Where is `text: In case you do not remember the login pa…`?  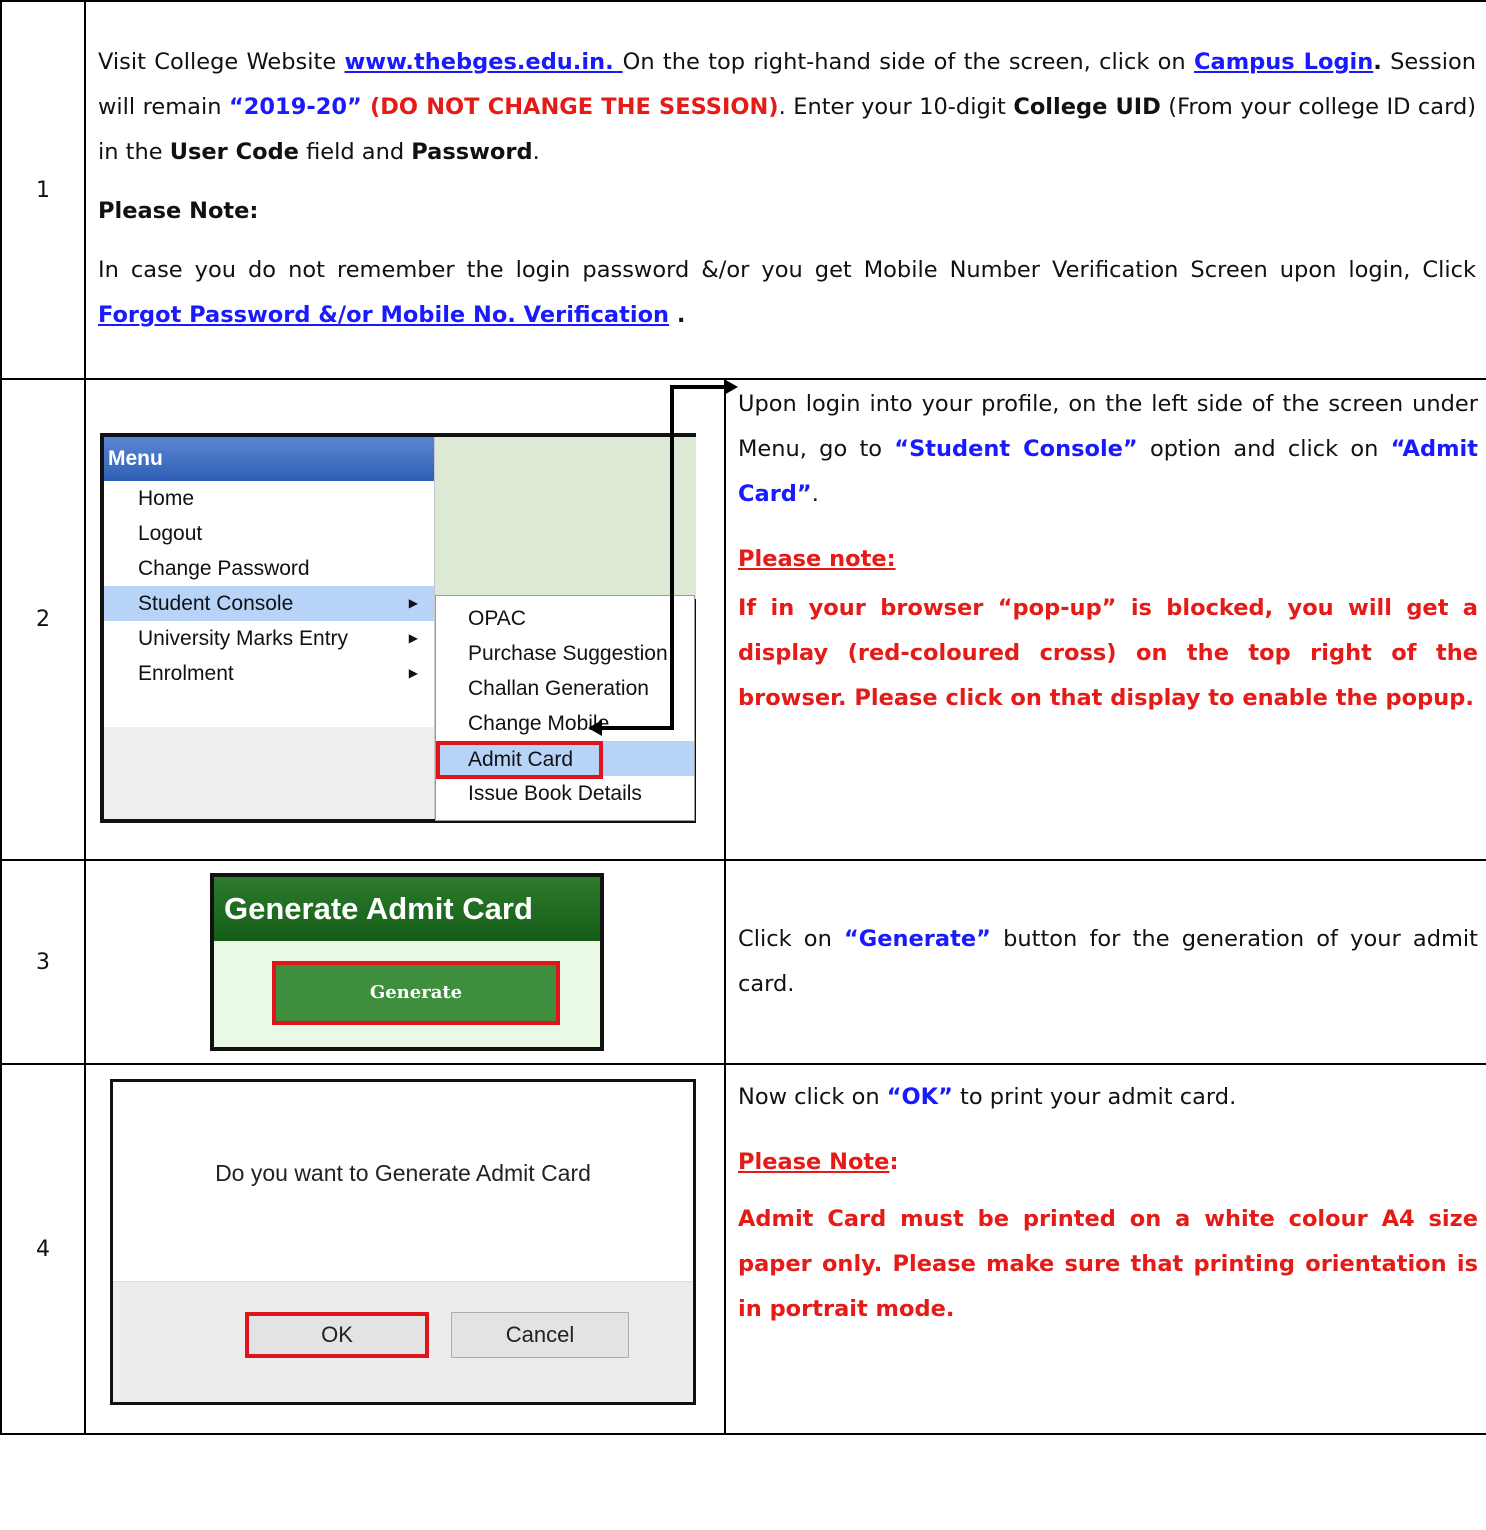 text: In case you do not remember the login pa… is located at coordinates (787, 270).